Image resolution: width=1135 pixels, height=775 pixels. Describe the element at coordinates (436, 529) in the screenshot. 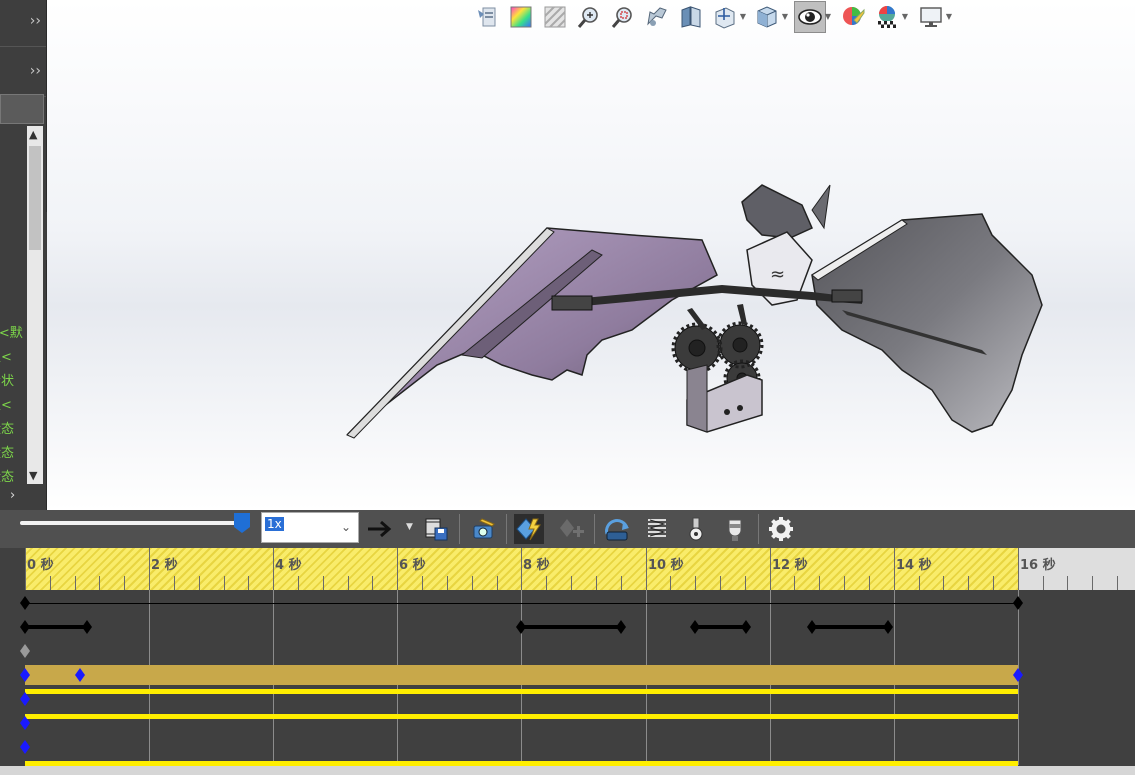

I see `save-animation-icon` at that location.